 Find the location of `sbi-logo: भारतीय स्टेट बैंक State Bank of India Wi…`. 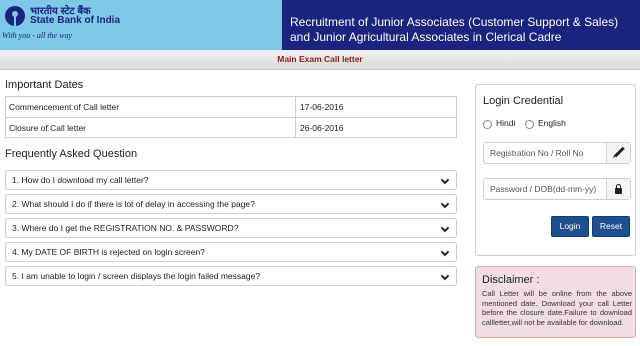

sbi-logo: भारतीय स्टेट बैंक State Bank of India Wi… is located at coordinates (141, 25).